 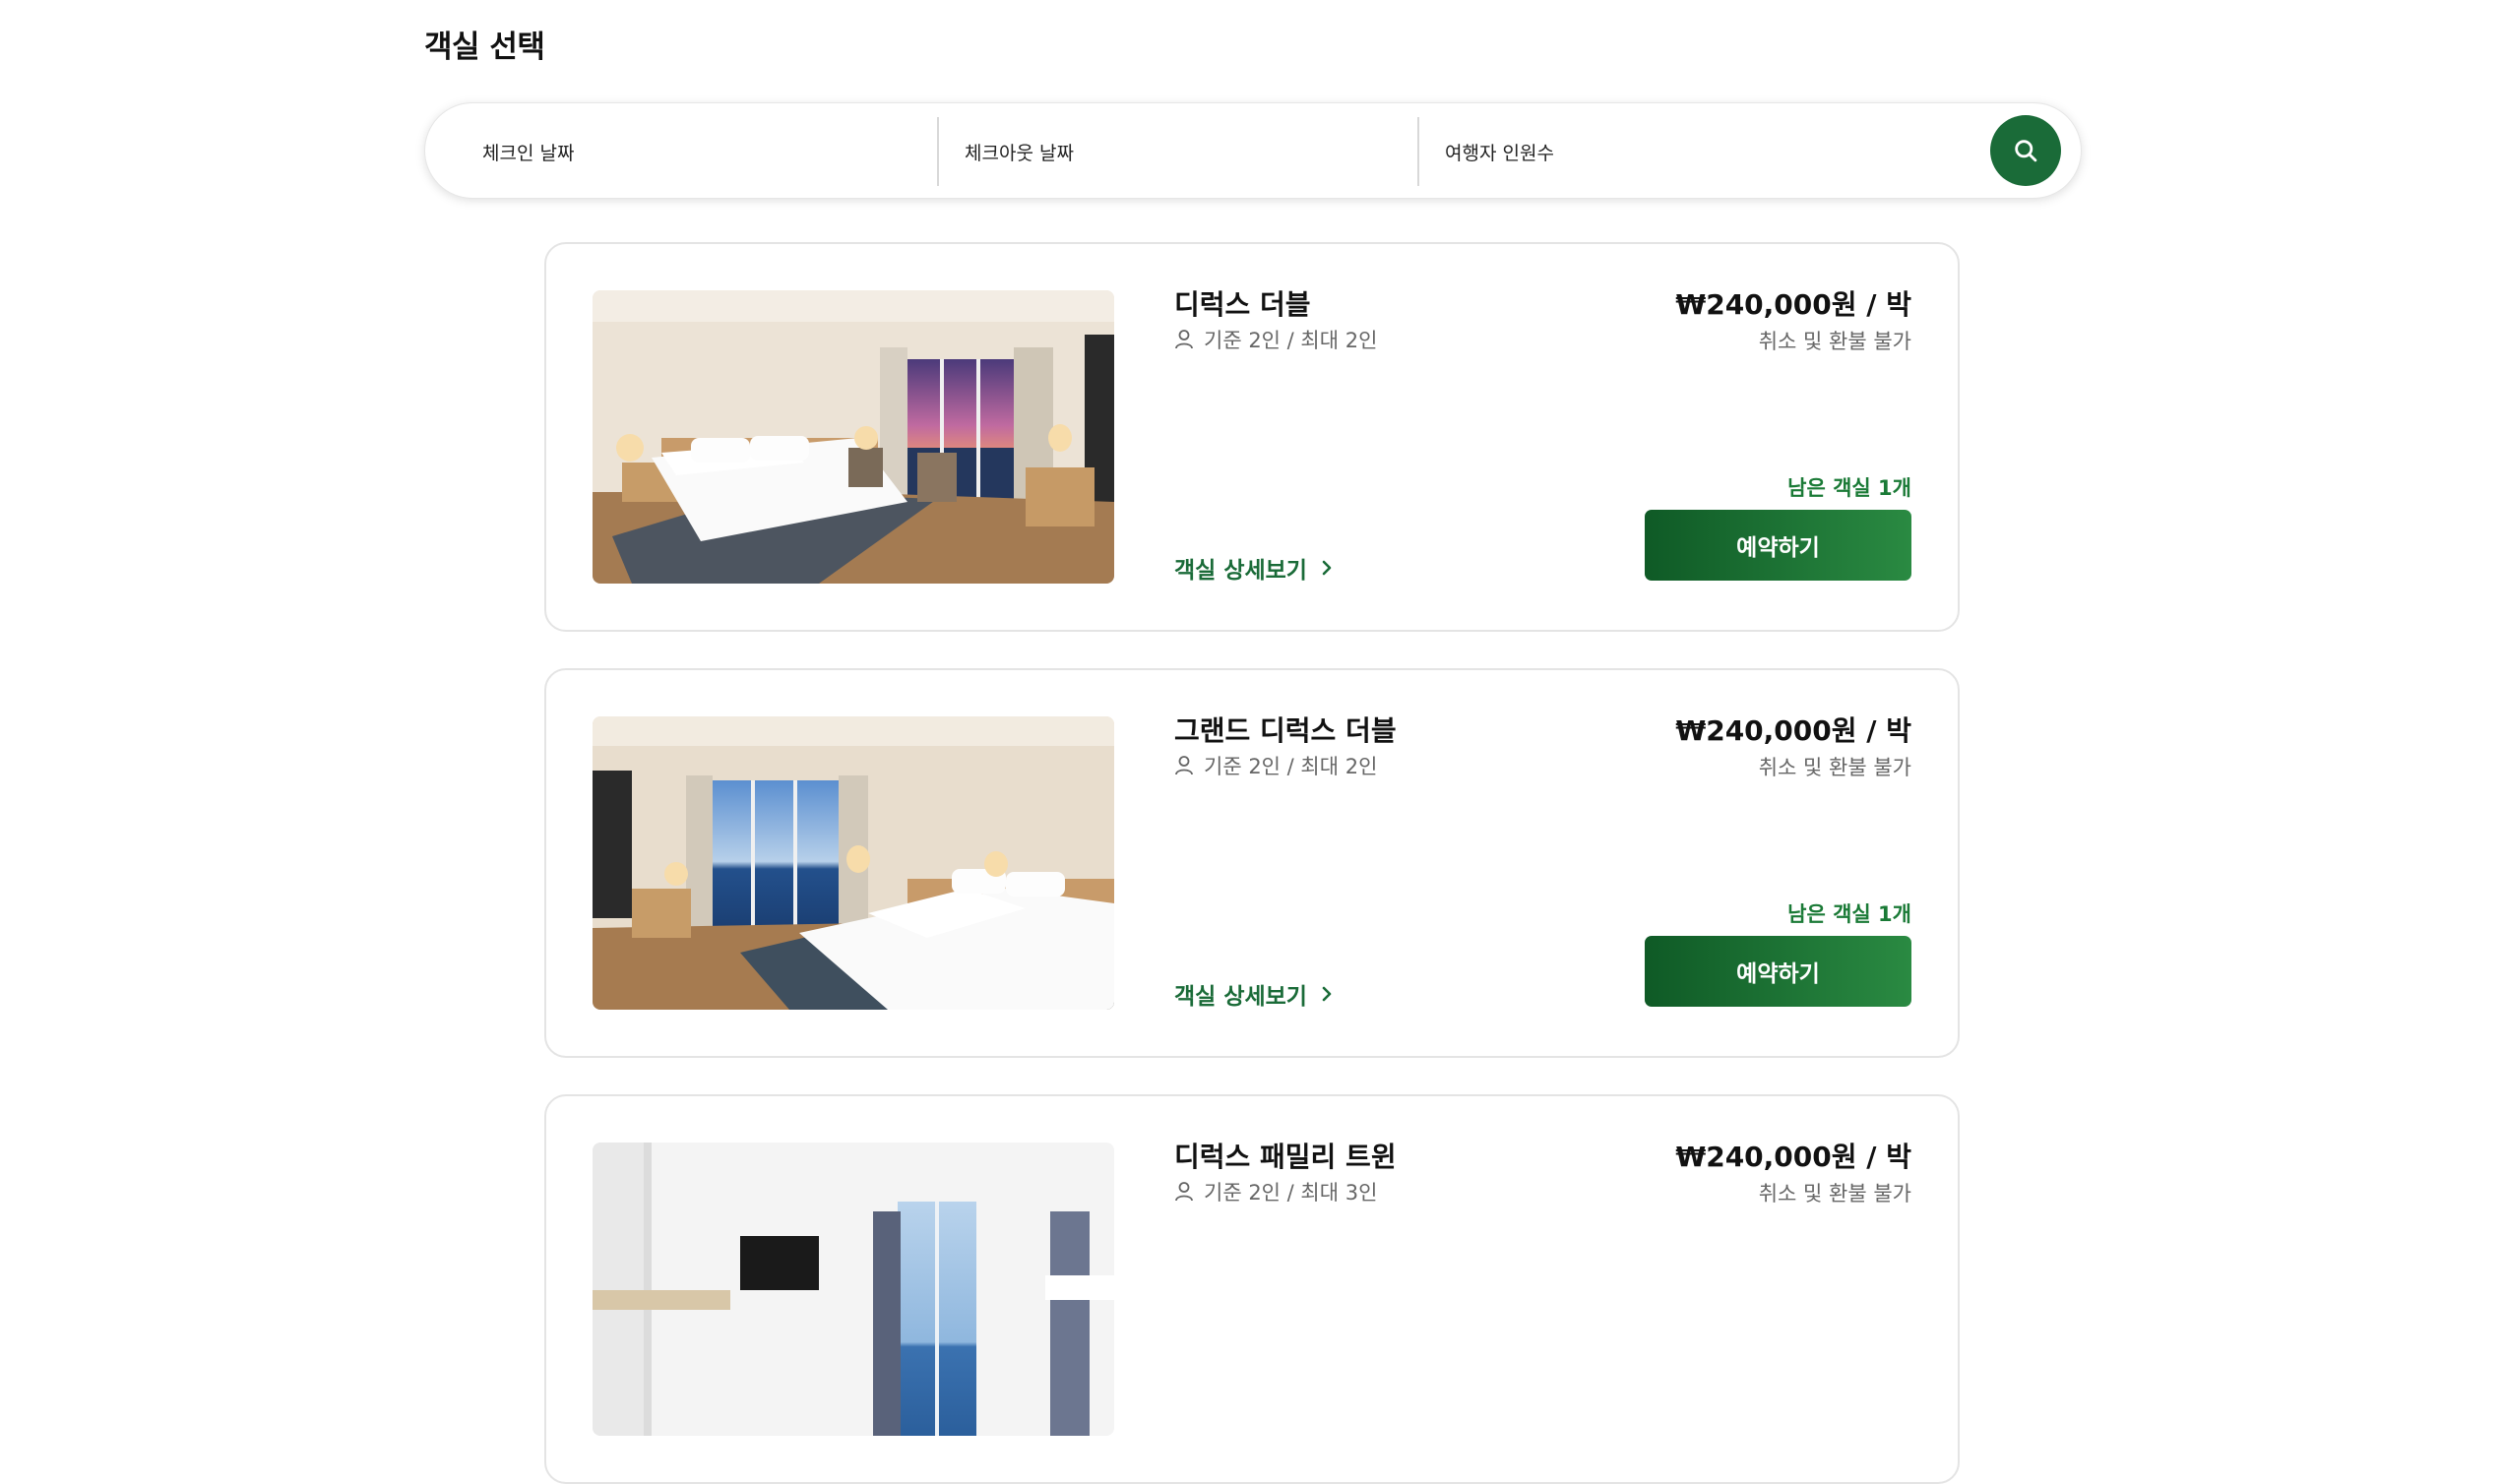 I want to click on search-icon, so click(x=2026, y=151).